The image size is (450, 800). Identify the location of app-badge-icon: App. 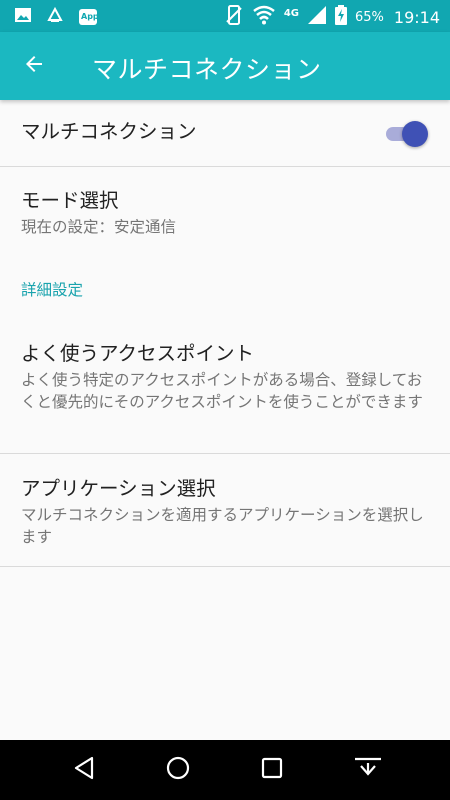
(88, 17).